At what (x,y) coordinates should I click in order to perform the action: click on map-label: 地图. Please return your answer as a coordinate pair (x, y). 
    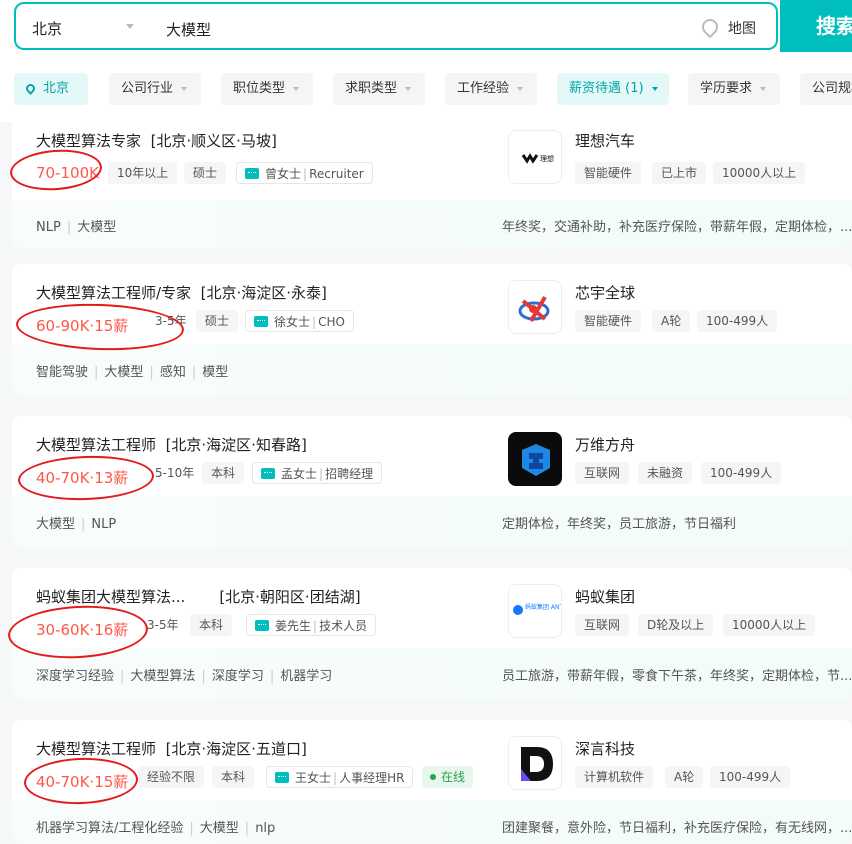
    Looking at the image, I should click on (742, 29).